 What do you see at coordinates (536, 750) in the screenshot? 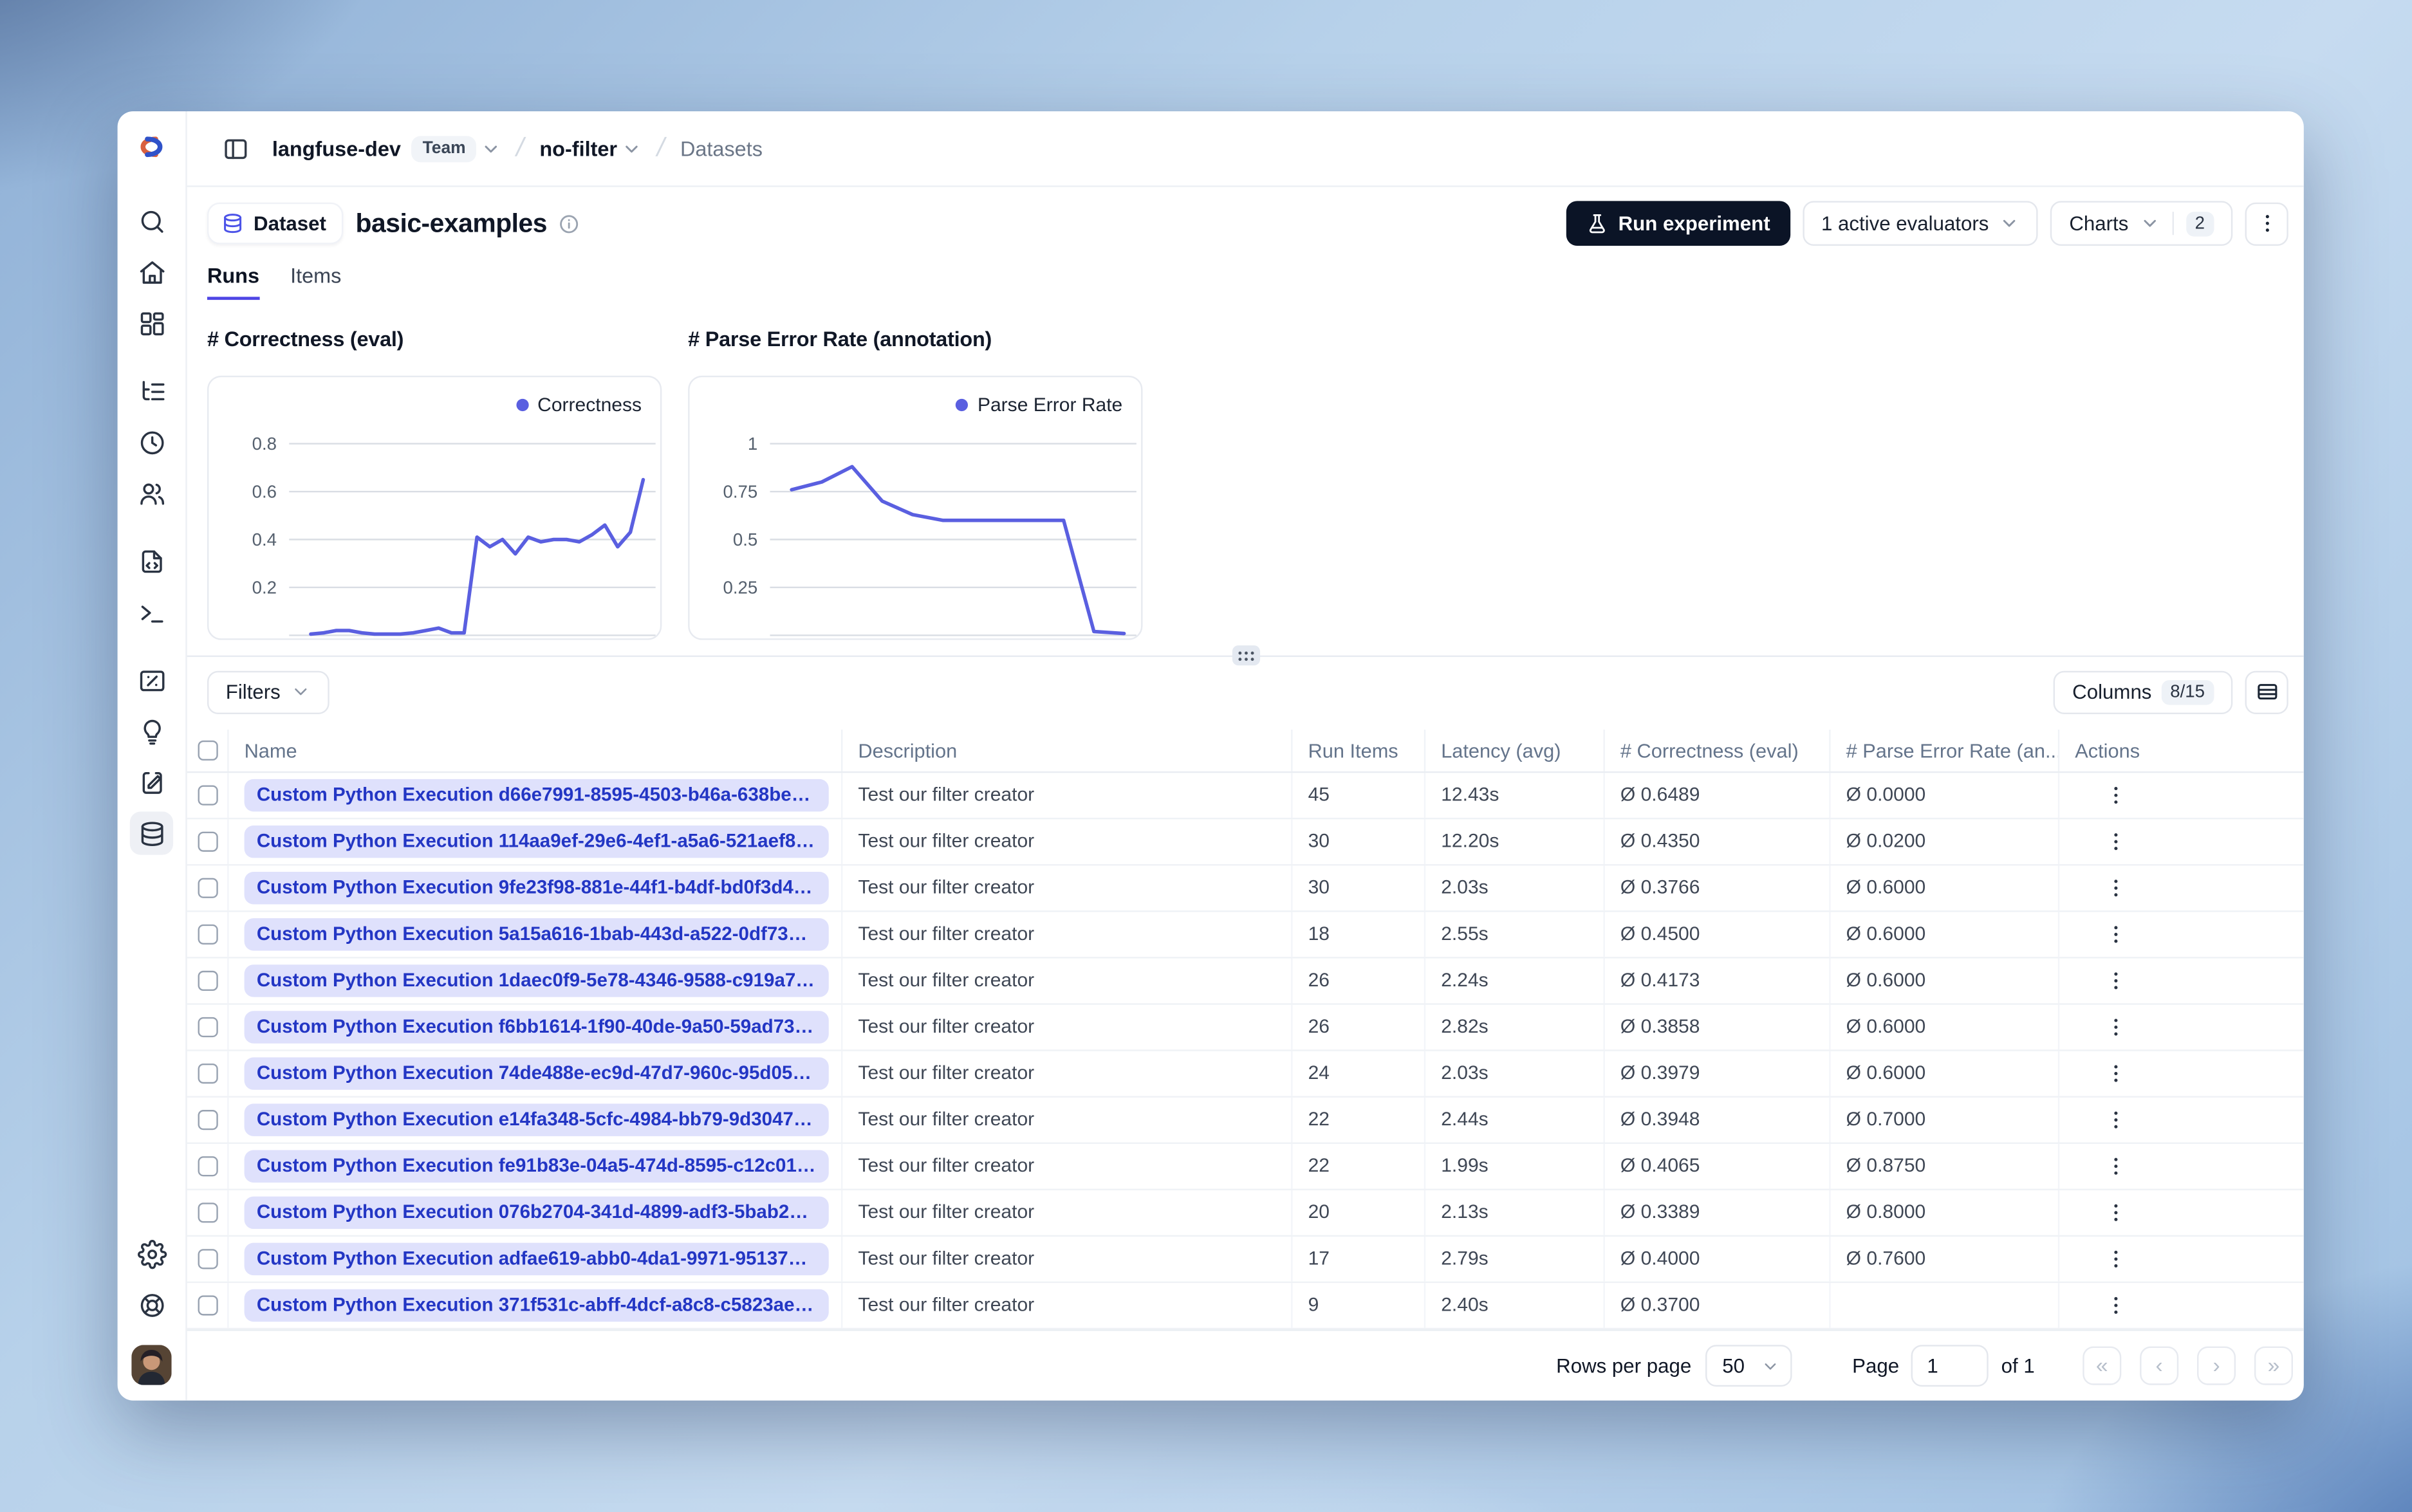
I see `column-header-0: Name` at bounding box center [536, 750].